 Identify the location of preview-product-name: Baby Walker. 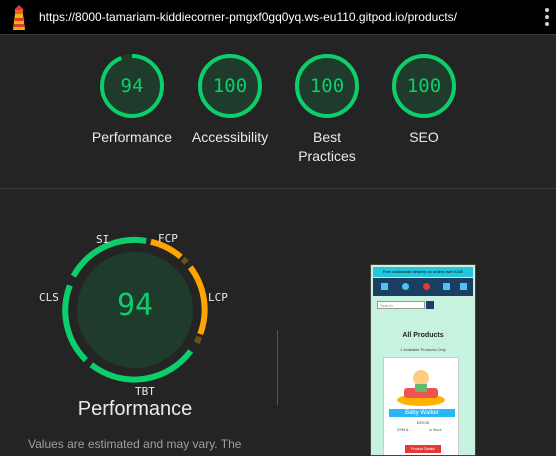
(422, 413).